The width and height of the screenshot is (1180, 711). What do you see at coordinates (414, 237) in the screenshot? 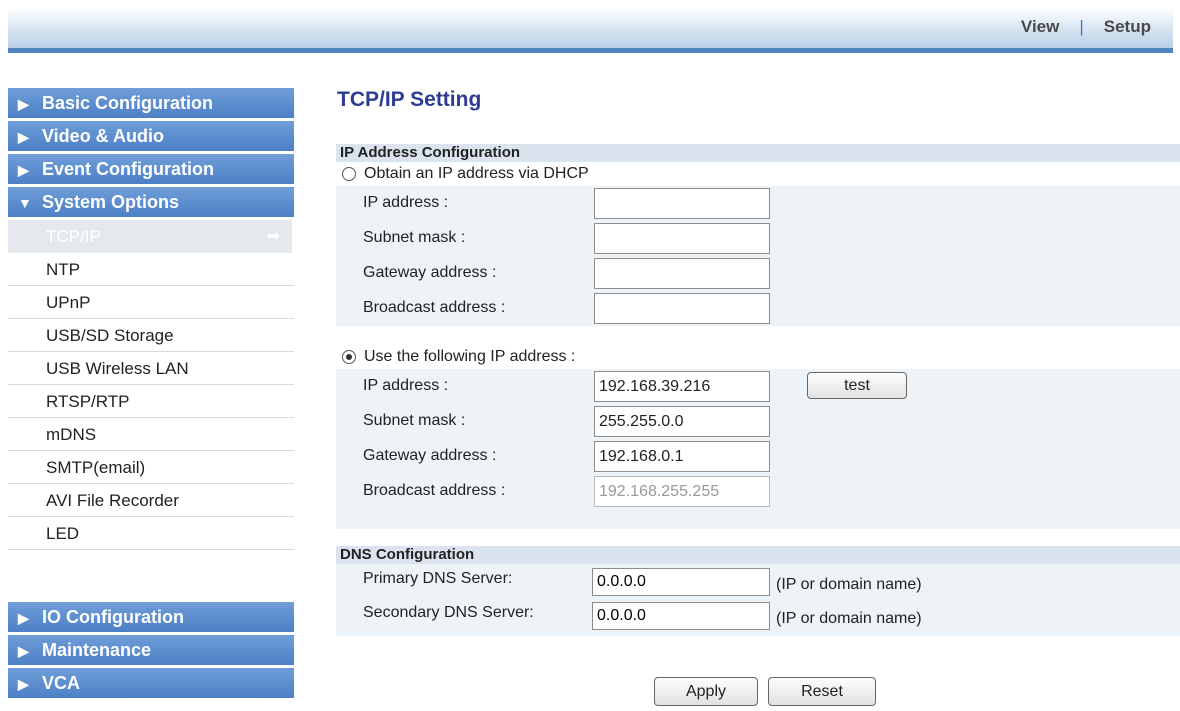
I see `dhcp-subnet-label: Subnet mask :` at bounding box center [414, 237].